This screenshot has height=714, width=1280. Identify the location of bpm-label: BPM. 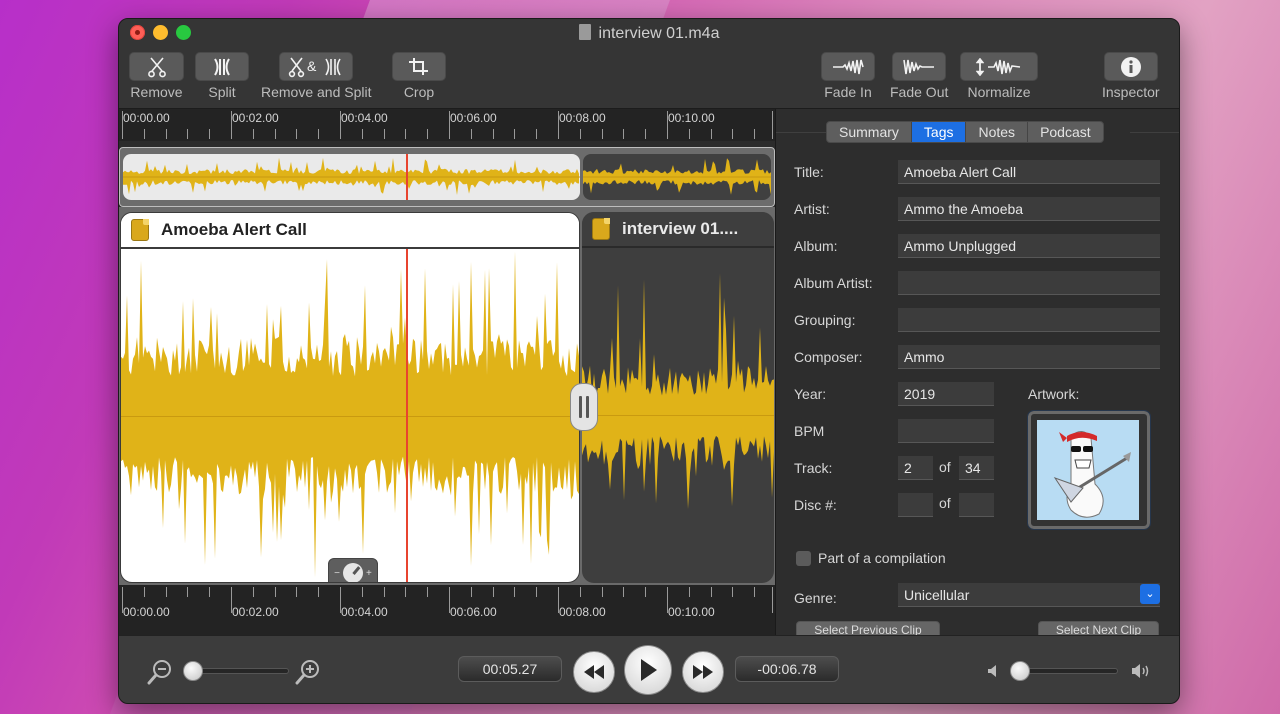
(809, 431).